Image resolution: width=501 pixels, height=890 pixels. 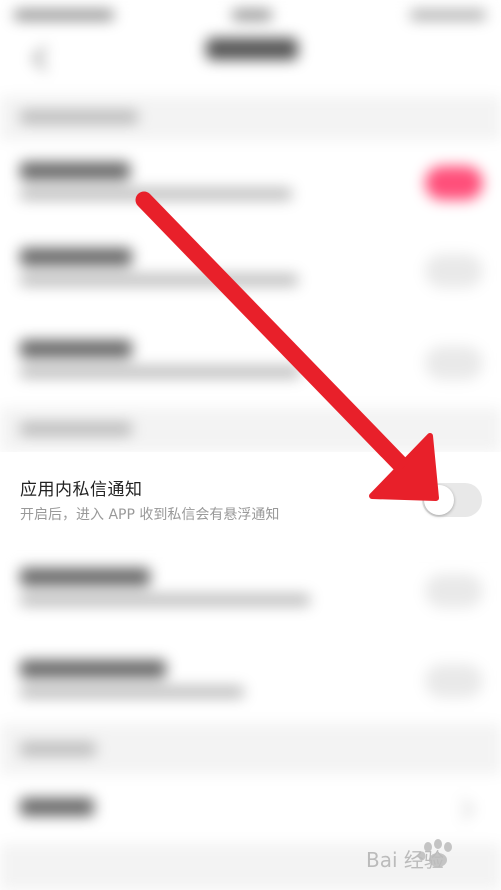 What do you see at coordinates (405, 860) in the screenshot?
I see `watermark-text: Bai 经验` at bounding box center [405, 860].